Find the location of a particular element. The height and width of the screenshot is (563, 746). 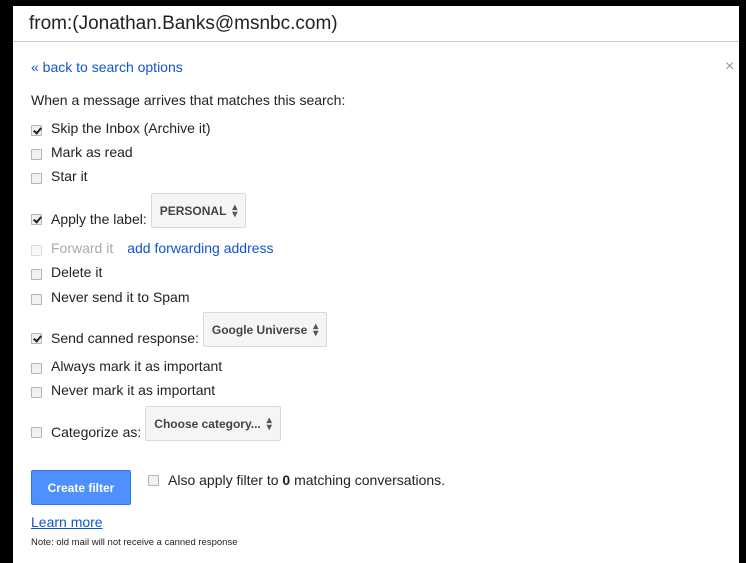

delete-it-label: Delete it is located at coordinates (77, 272).